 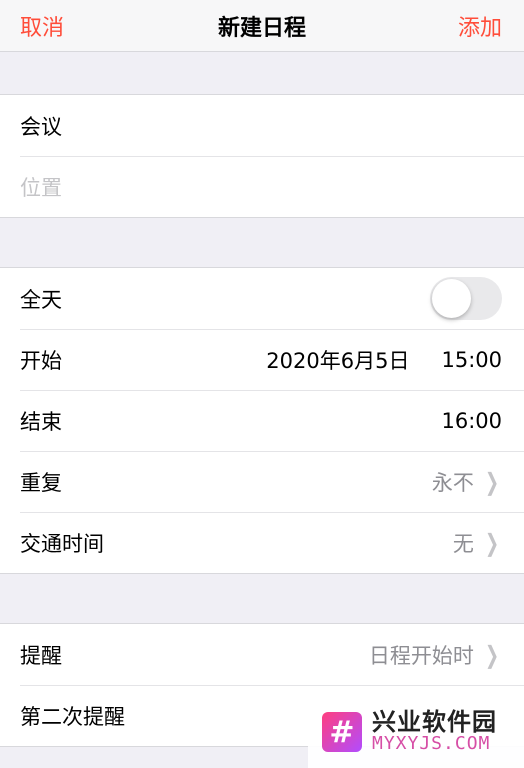 What do you see at coordinates (471, 421) in the screenshot?
I see `end-time: 16:00` at bounding box center [471, 421].